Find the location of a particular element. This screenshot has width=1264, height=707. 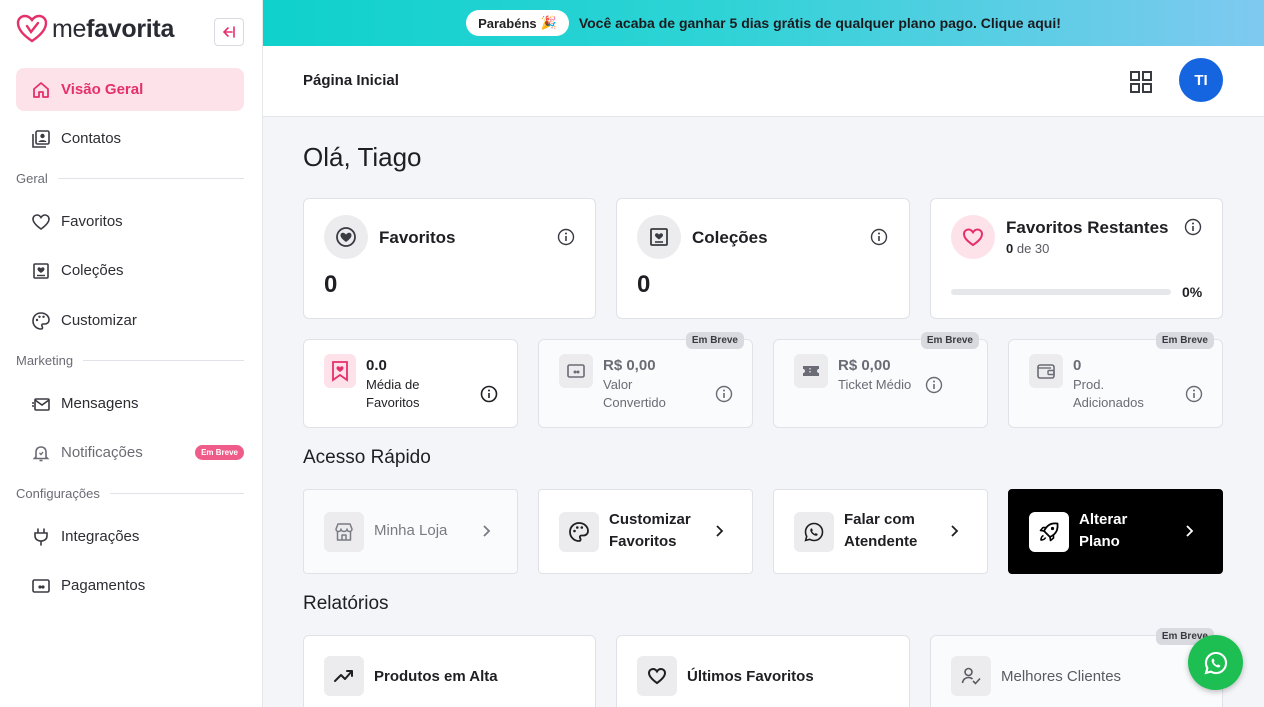

stat-title: Favoritos Restantes is located at coordinates (1087, 227).